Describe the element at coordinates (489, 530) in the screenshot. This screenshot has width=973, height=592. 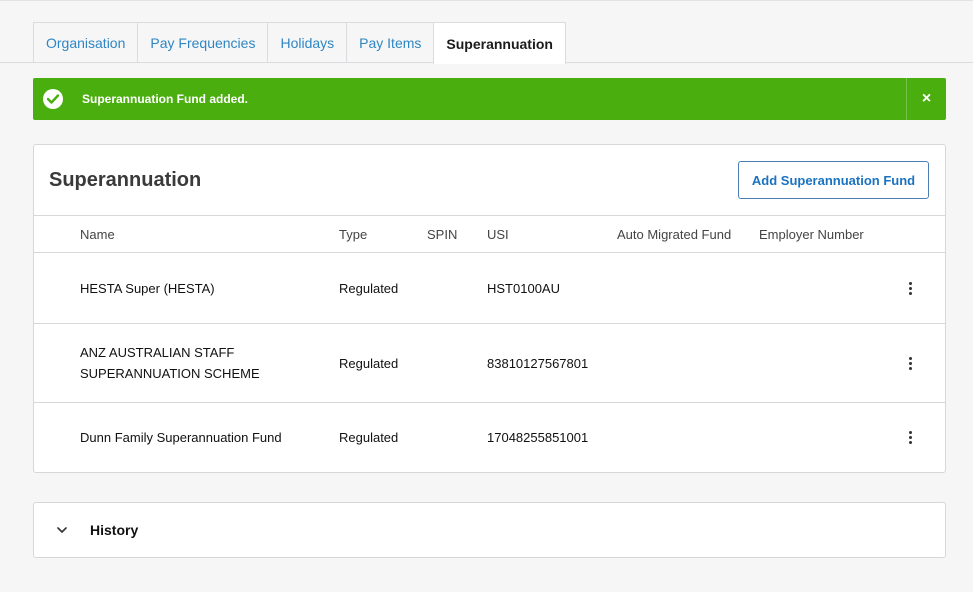
I see `history-section-toggle: History` at that location.